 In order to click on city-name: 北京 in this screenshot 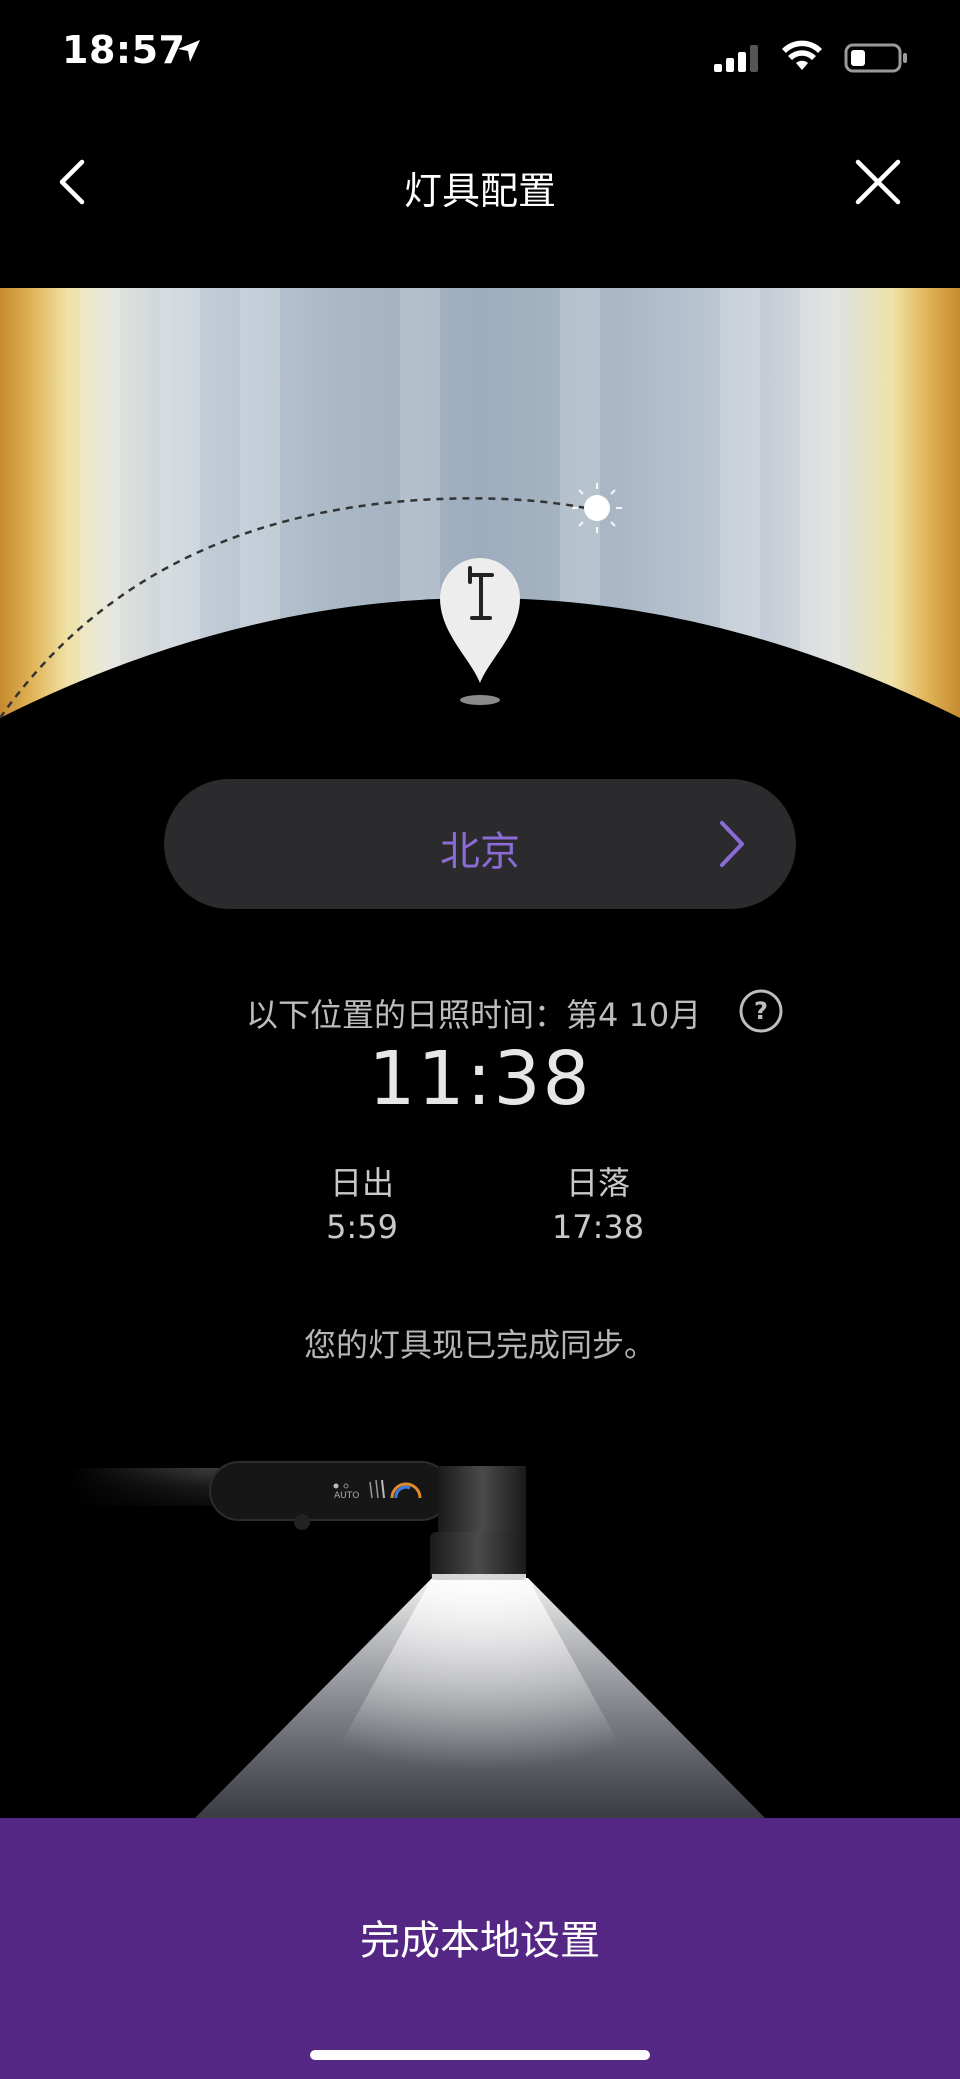, I will do `click(480, 852)`.